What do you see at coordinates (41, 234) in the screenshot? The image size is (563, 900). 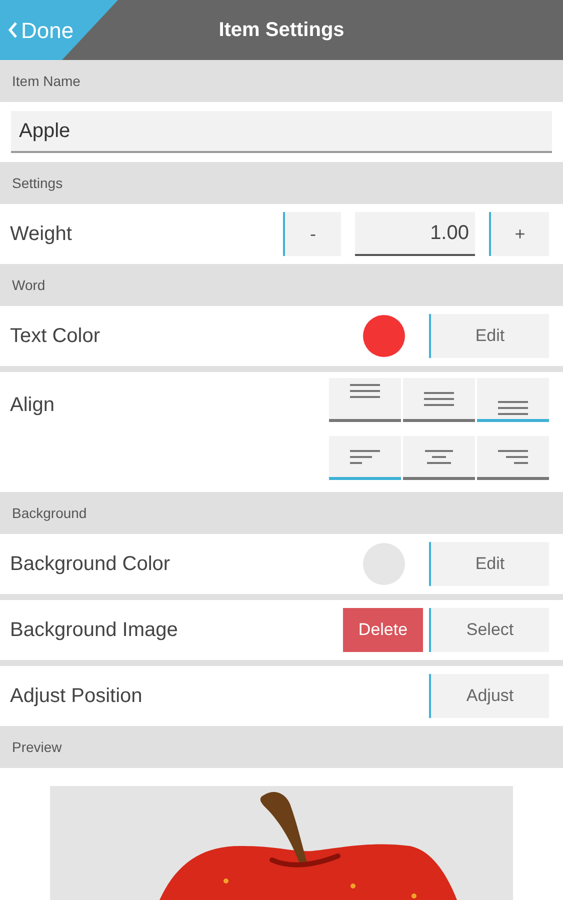 I see `row-label: Weight` at bounding box center [41, 234].